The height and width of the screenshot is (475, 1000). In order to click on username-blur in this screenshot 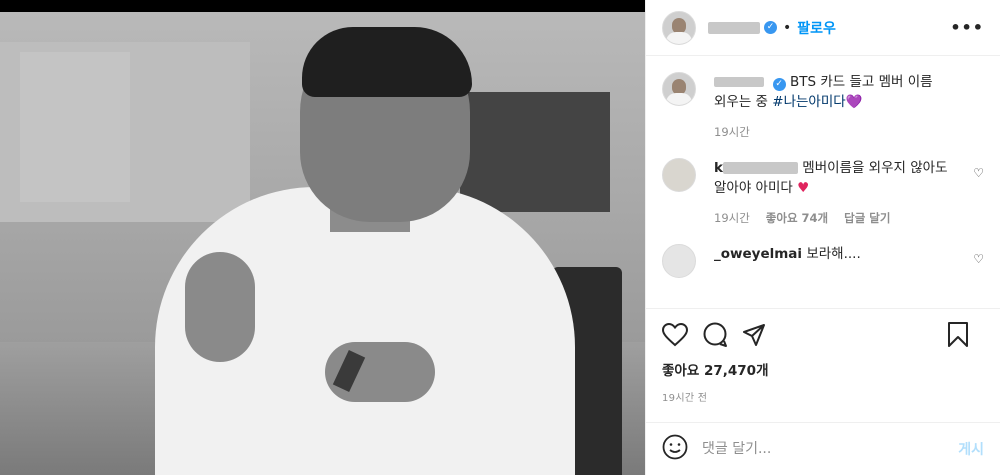, I will do `click(734, 27)`.